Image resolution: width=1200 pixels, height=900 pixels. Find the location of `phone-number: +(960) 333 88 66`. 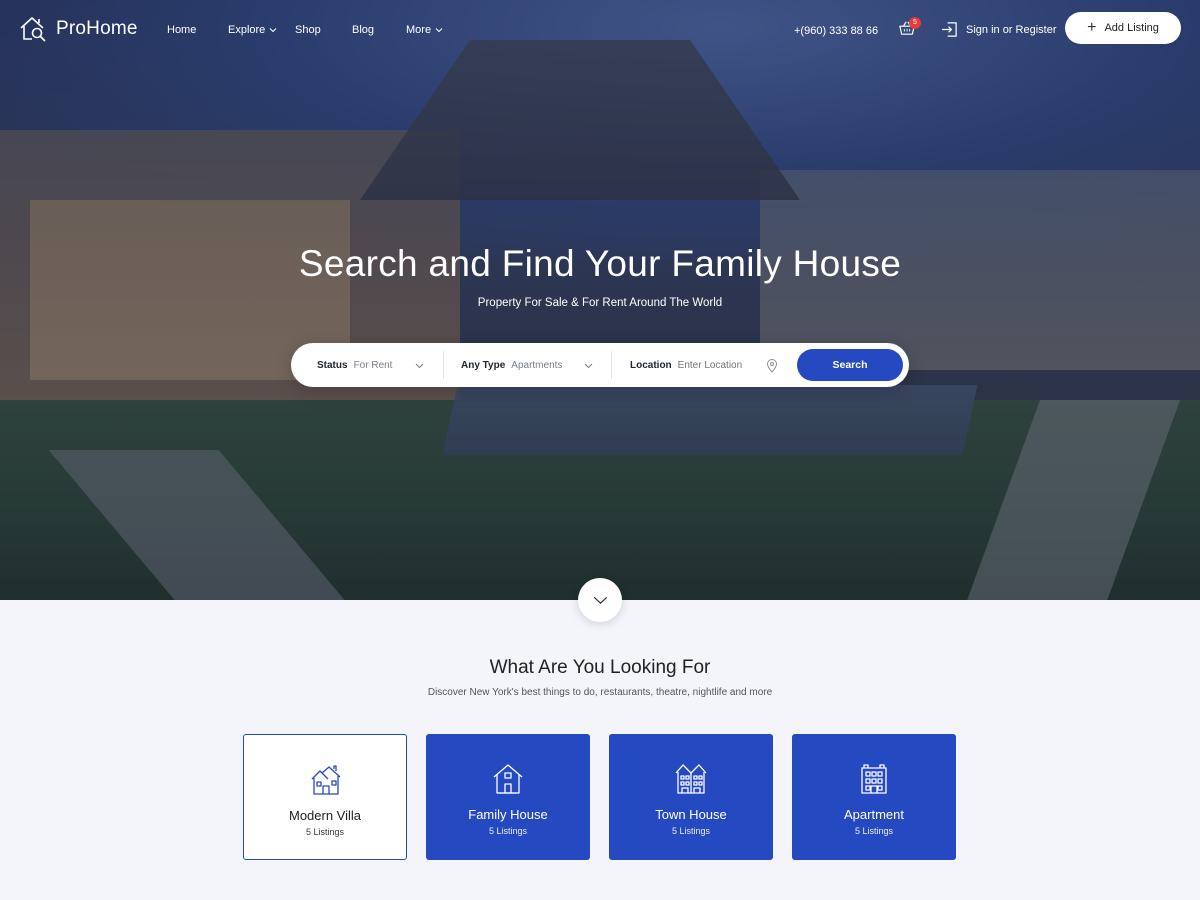

phone-number: +(960) 333 88 66 is located at coordinates (836, 31).